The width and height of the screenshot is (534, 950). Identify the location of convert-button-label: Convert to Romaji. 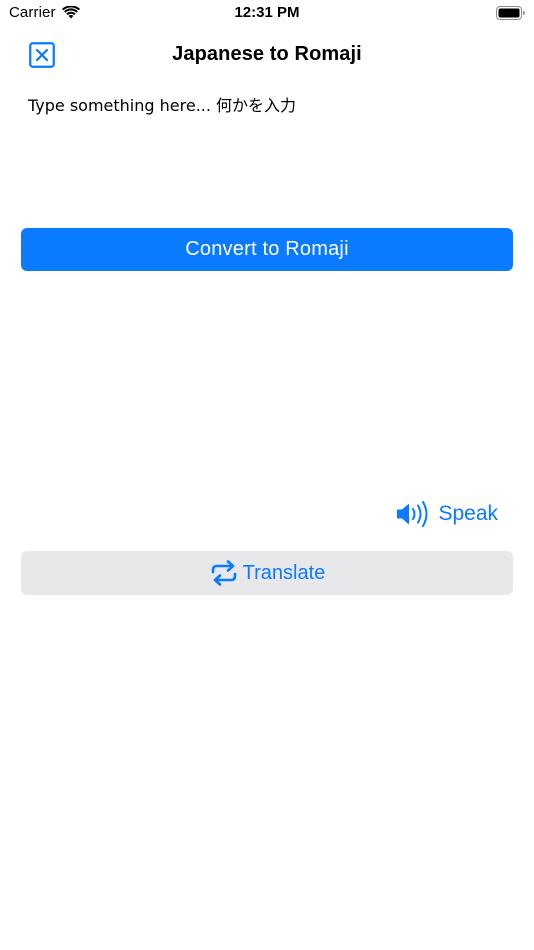
(267, 249).